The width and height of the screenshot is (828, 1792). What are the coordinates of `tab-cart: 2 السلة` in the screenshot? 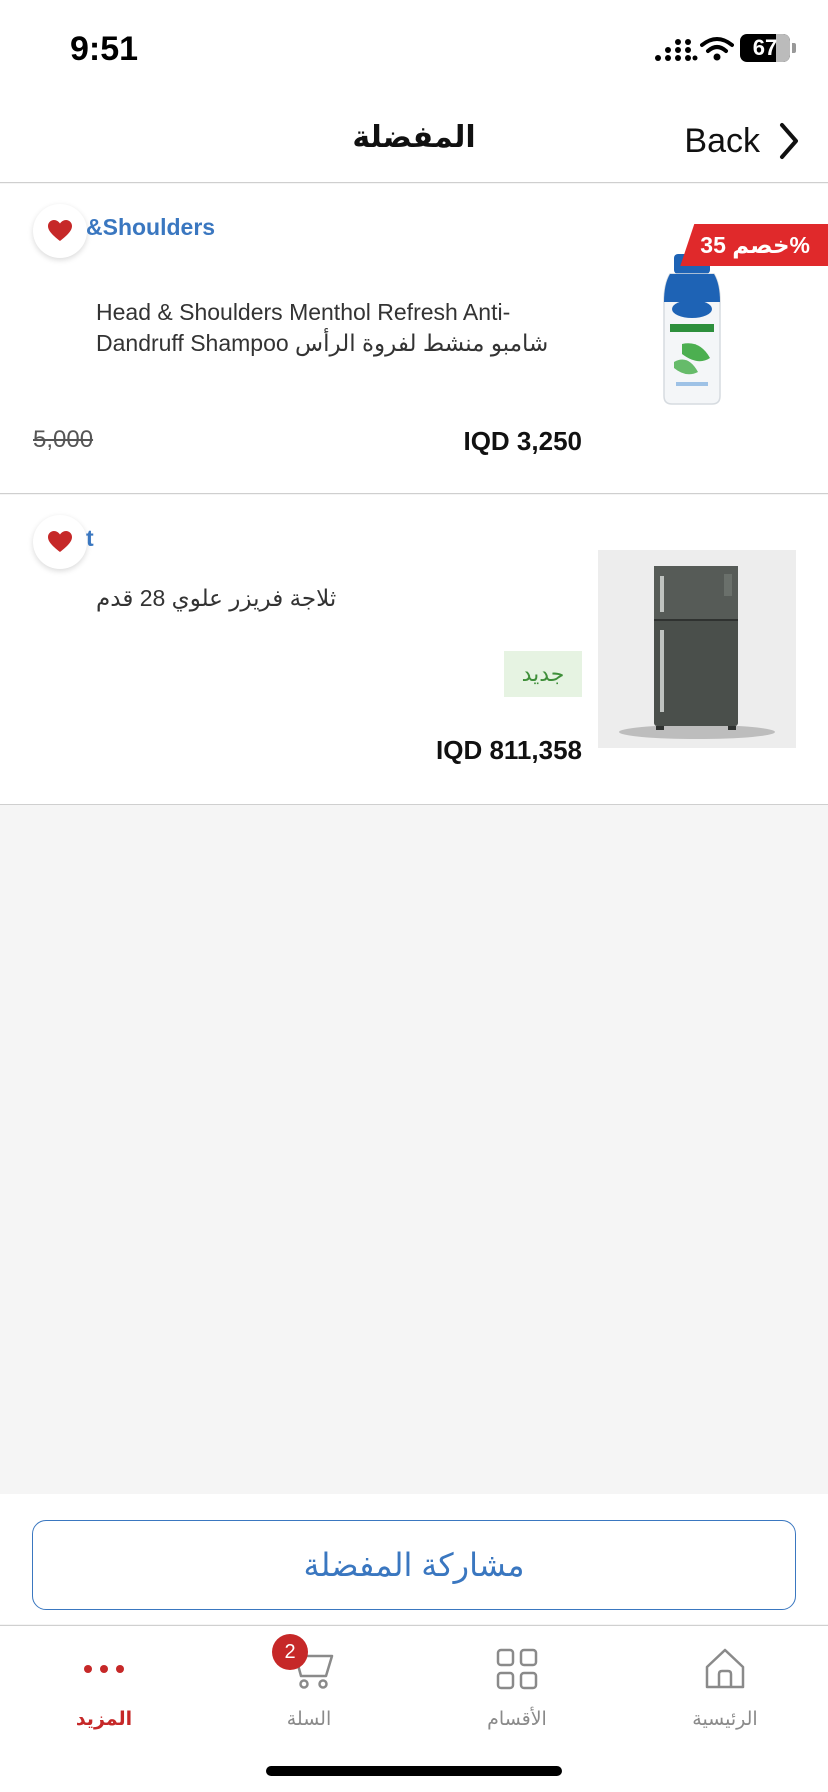 It's located at (309, 1690).